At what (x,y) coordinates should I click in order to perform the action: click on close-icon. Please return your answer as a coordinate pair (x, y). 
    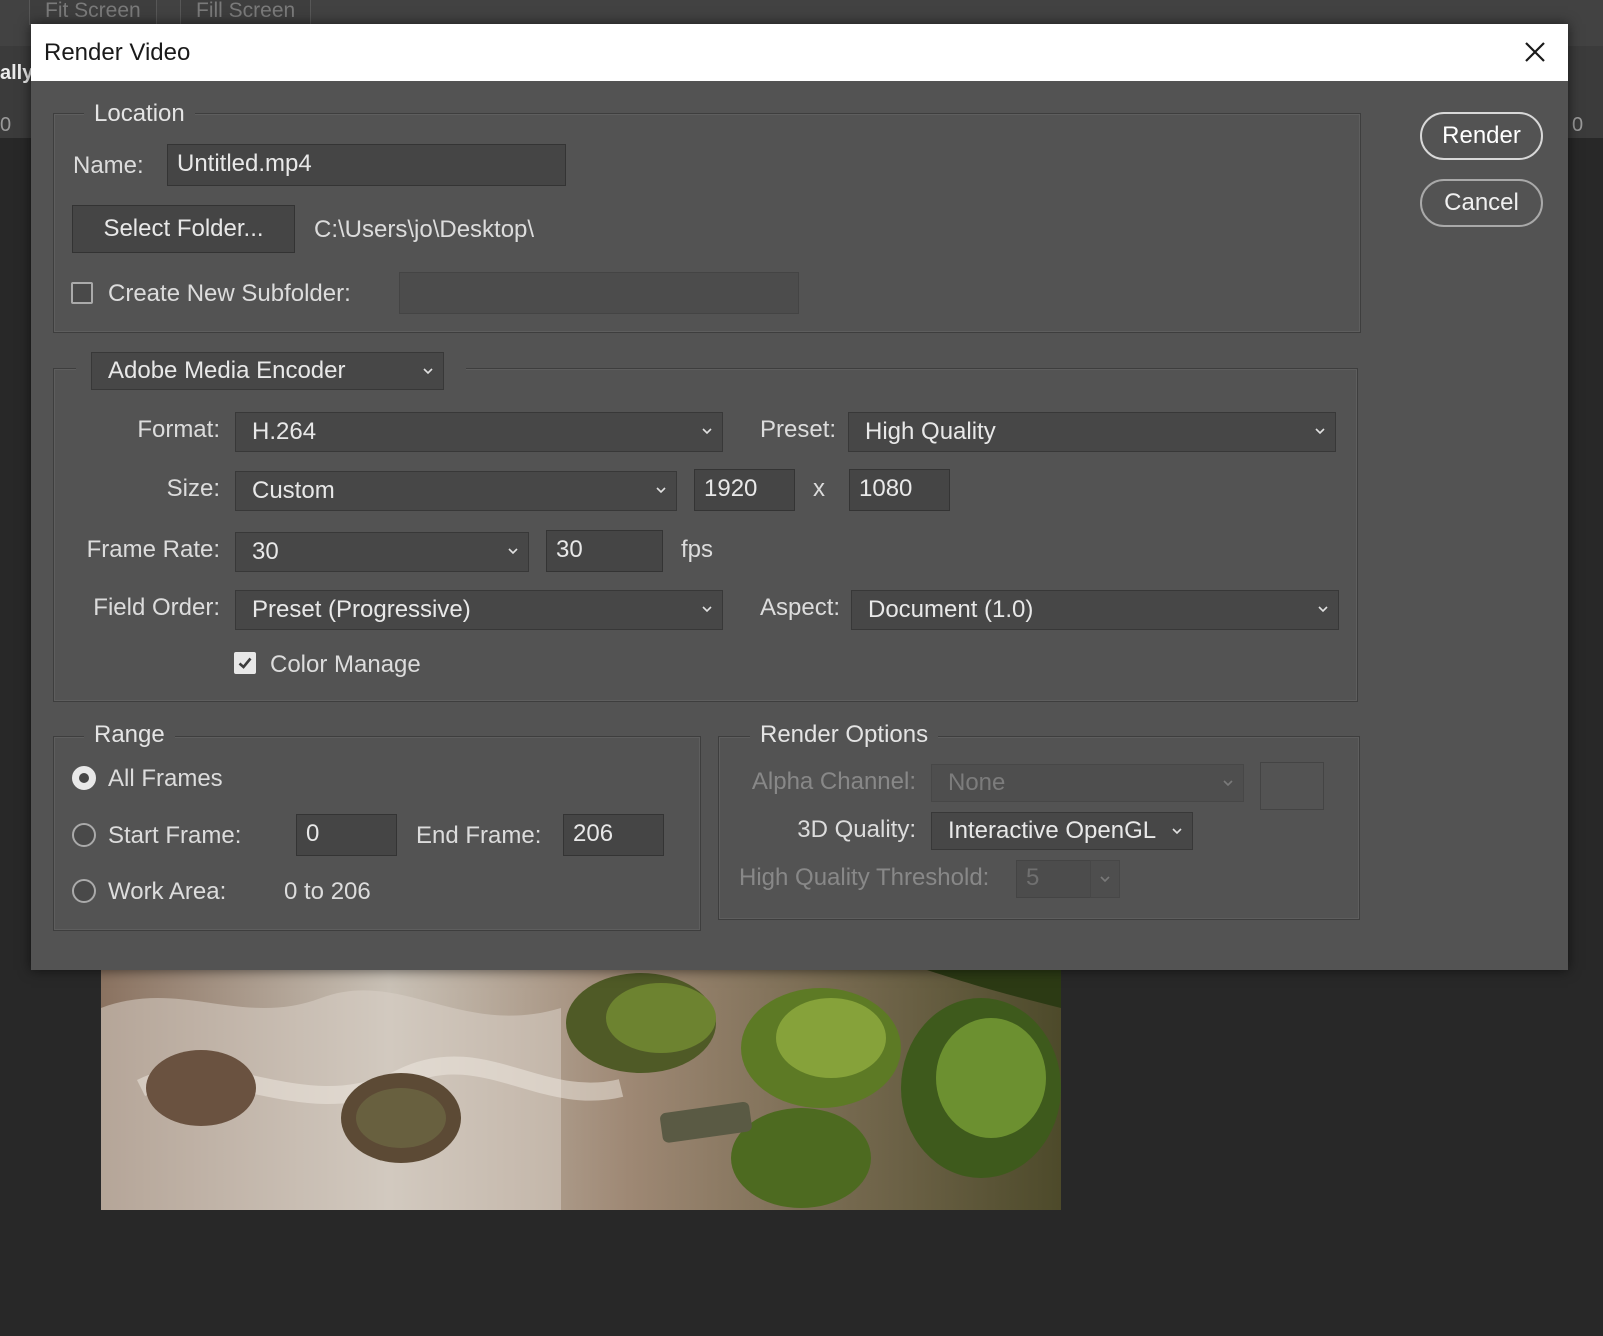
    Looking at the image, I should click on (1535, 52).